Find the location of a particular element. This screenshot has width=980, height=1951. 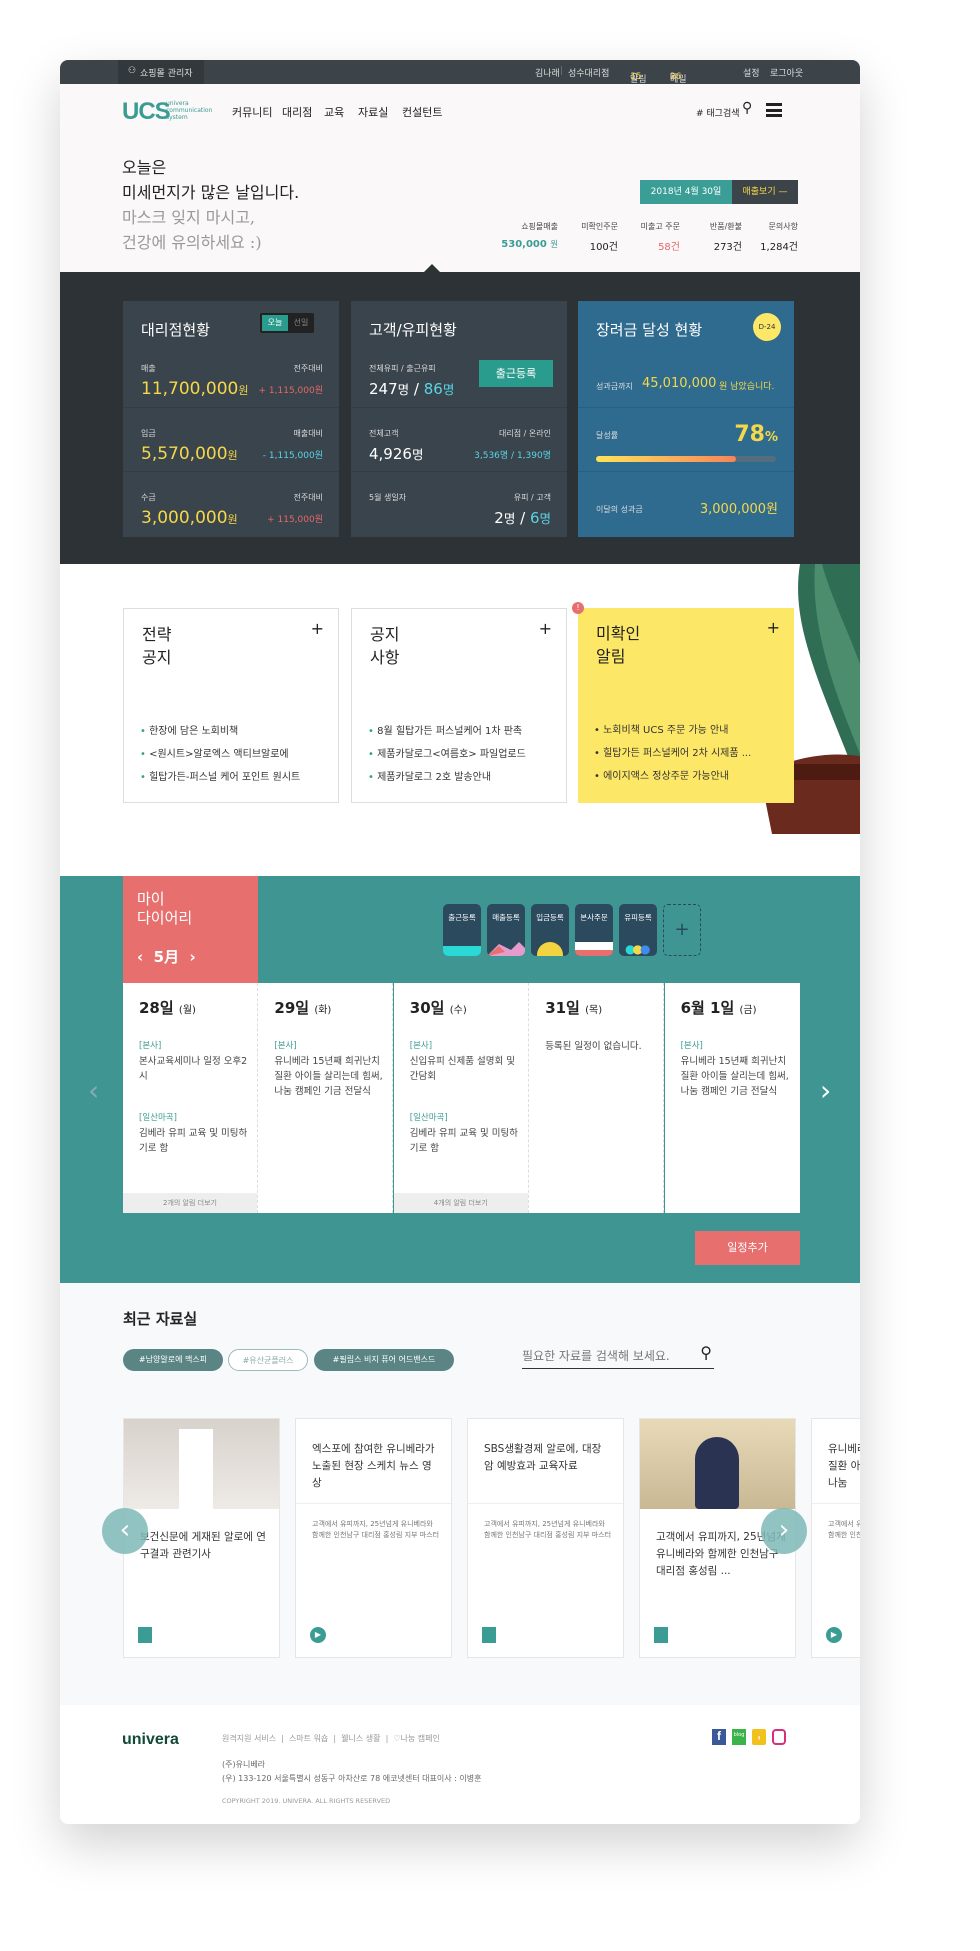

heart-icon: ♡ is located at coordinates (397, 1738).